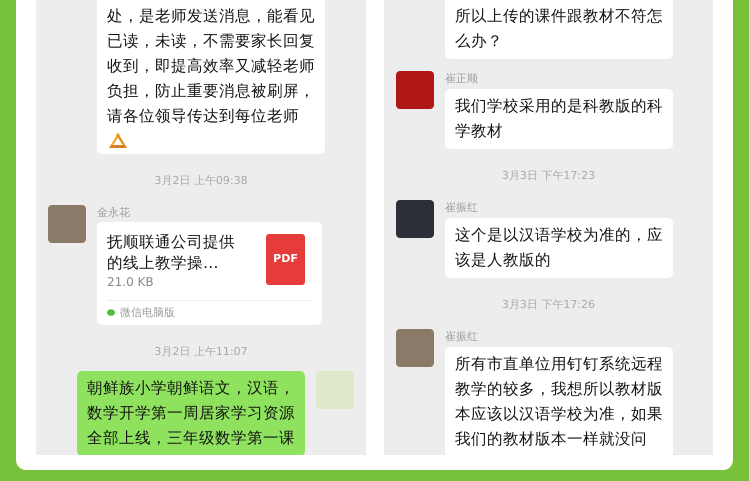 This screenshot has width=749, height=481. Describe the element at coordinates (559, 248) in the screenshot. I see `chat-bubble: 这个是以汉语学校为准的，应该是人教版的` at that location.